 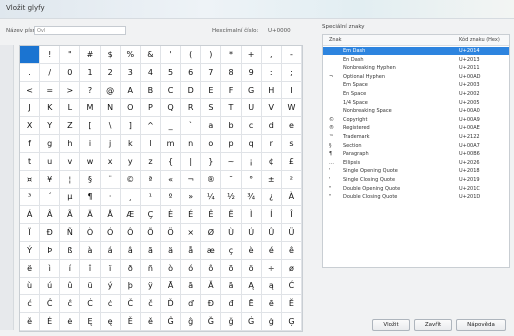 I want to click on glyph-cell: ', so click(x=171, y=55).